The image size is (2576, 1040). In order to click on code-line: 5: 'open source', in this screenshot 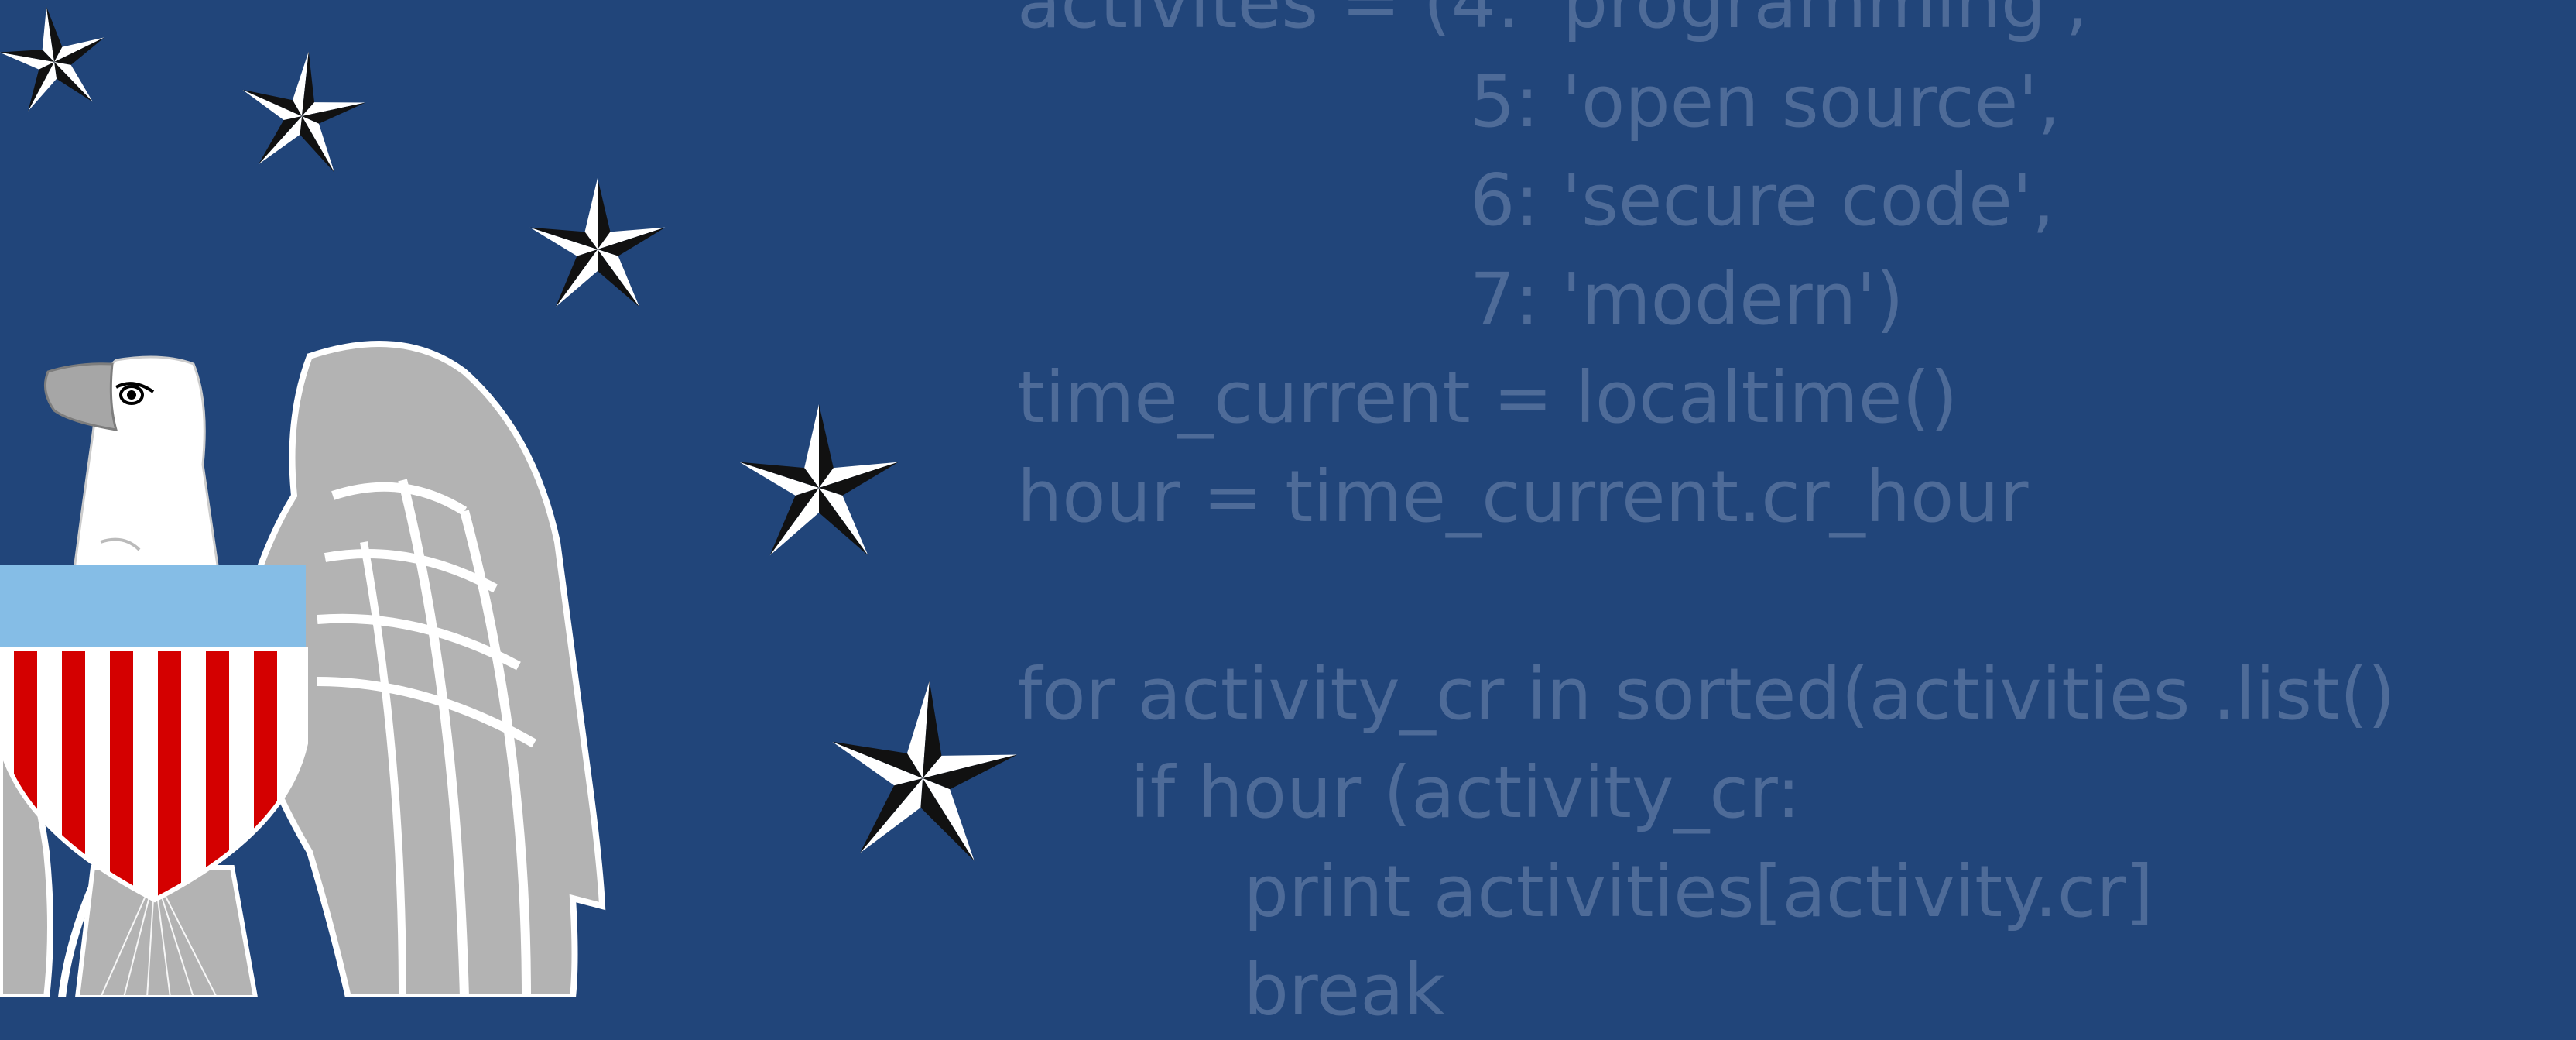, I will do `click(1538, 101)`.